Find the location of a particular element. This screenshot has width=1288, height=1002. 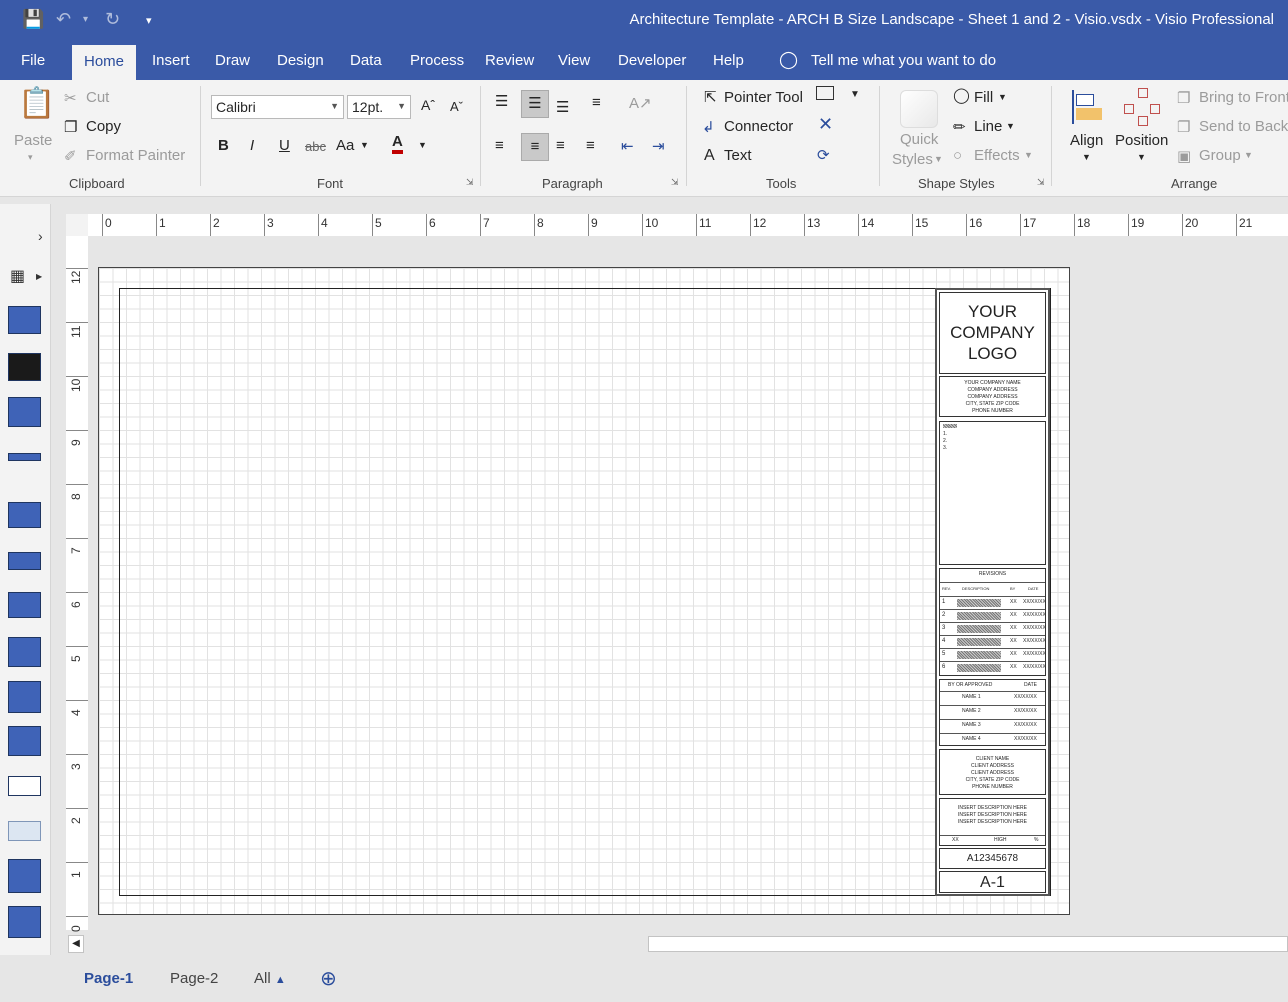

connector-button: Connector is located at coordinates (758, 126).